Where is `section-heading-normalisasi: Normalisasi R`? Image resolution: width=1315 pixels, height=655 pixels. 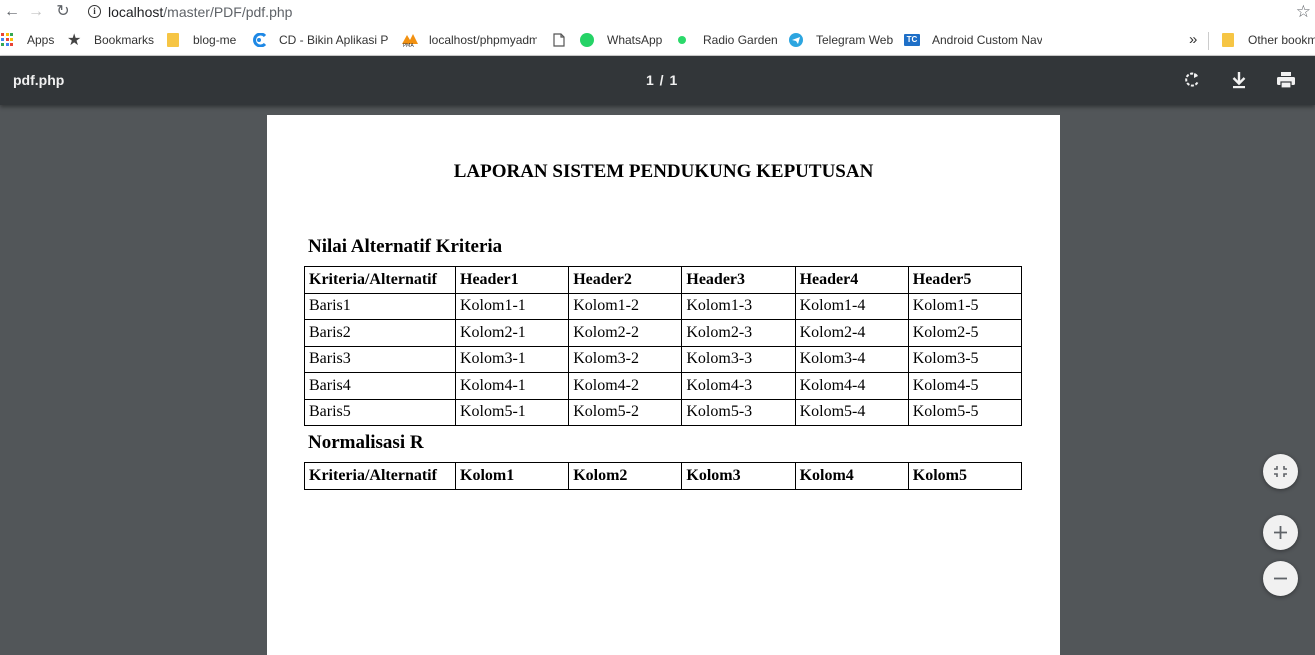
section-heading-normalisasi: Normalisasi R is located at coordinates (366, 442).